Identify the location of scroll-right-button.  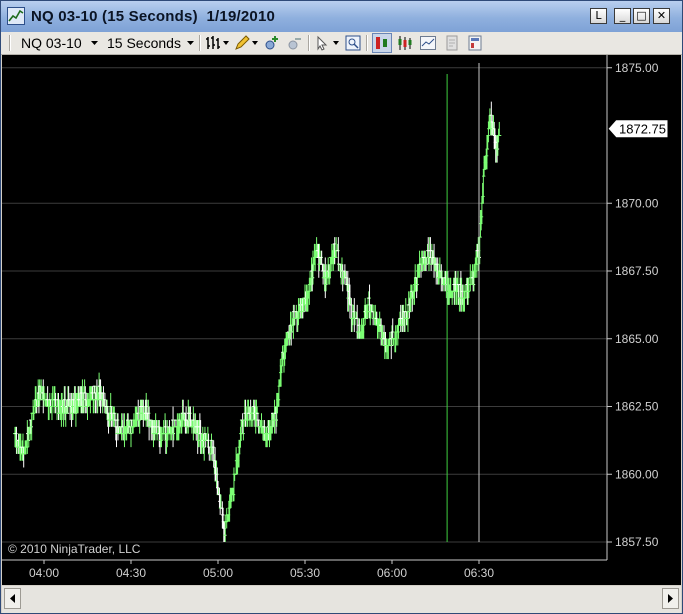
(670, 598).